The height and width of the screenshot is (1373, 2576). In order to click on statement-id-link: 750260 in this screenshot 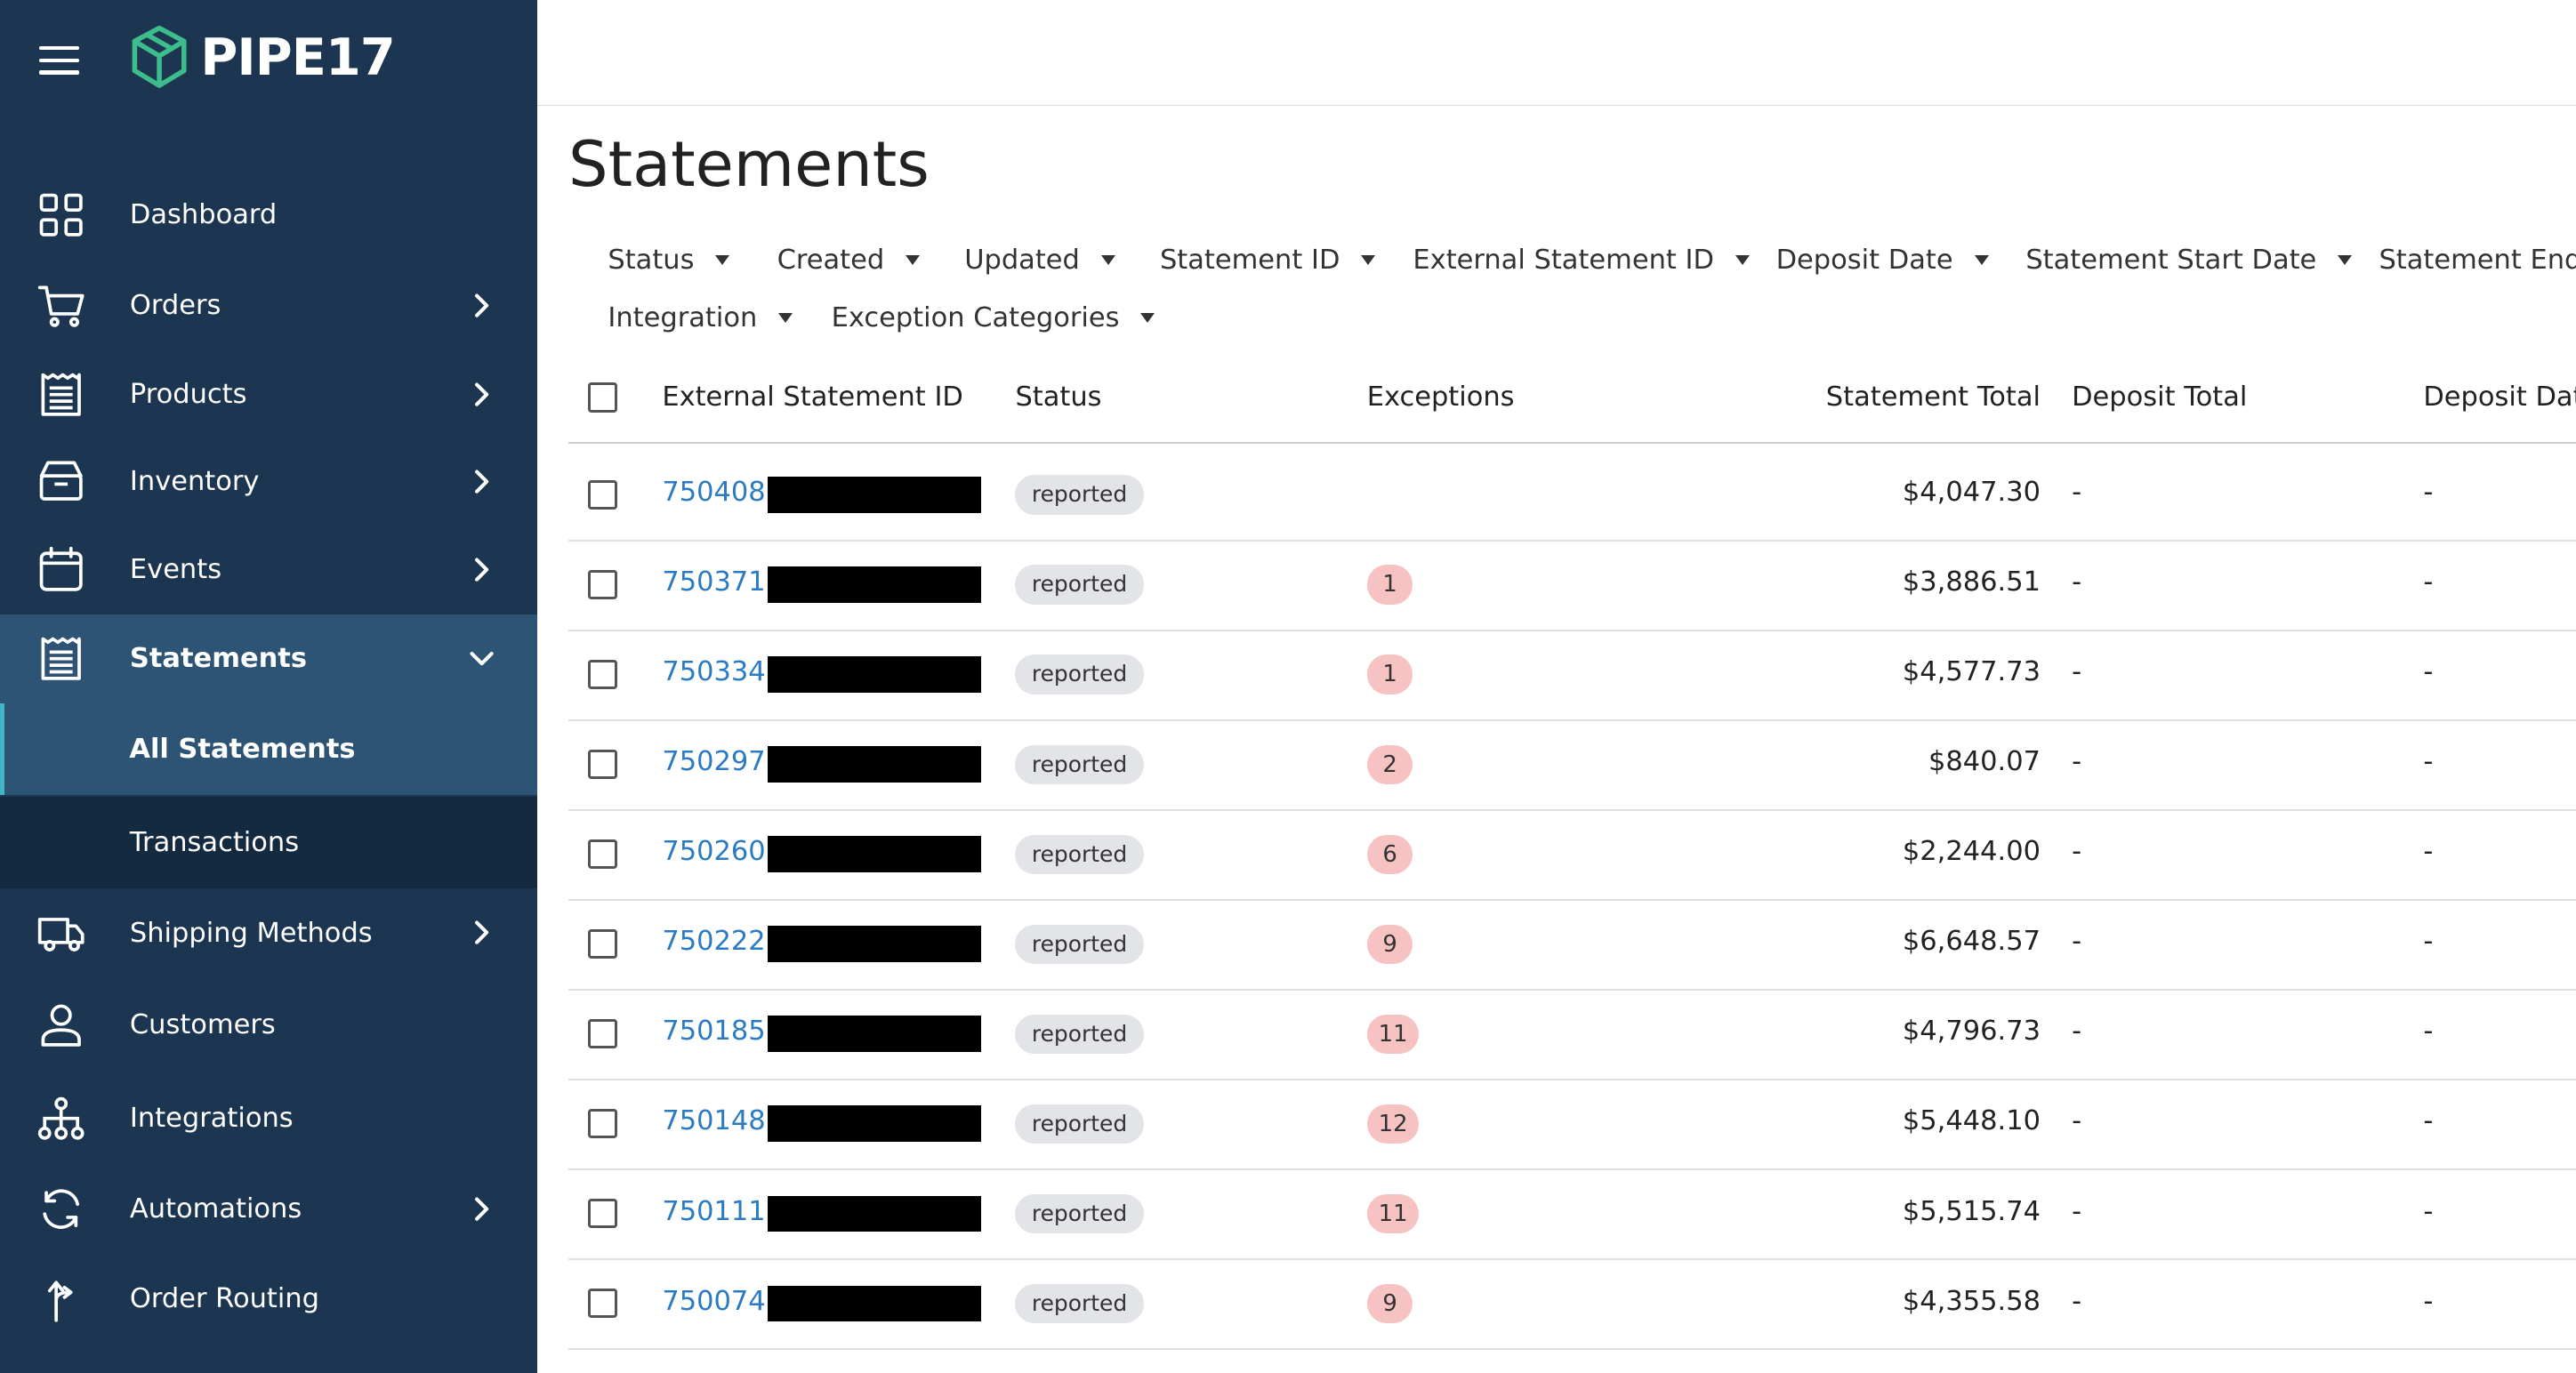, I will do `click(713, 852)`.